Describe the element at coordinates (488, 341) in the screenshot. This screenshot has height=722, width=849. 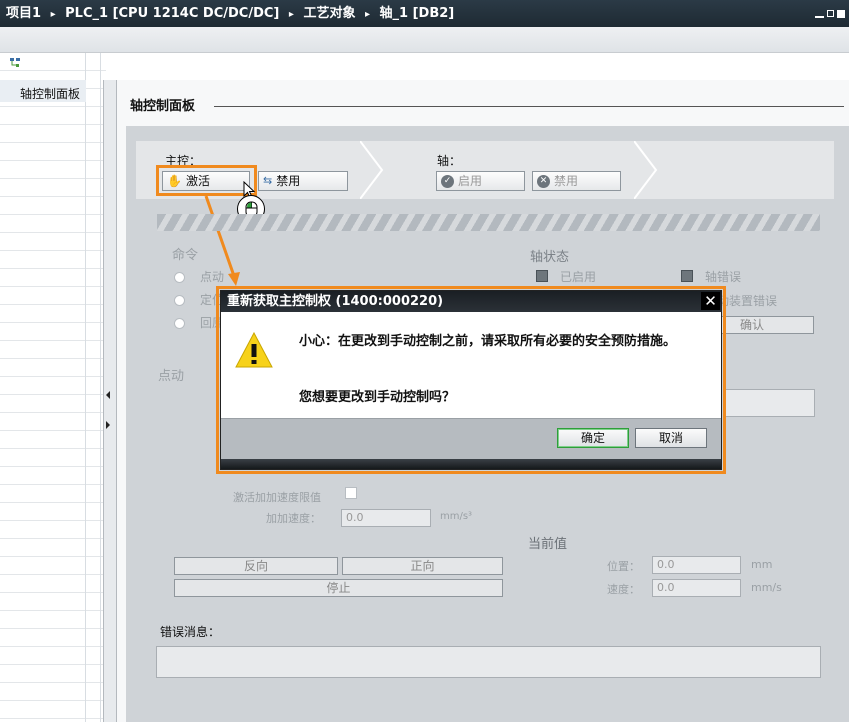
I see `dialog-message: 小心：在更改到手动控制之前，请采取所有必要的安全预防措施。` at that location.